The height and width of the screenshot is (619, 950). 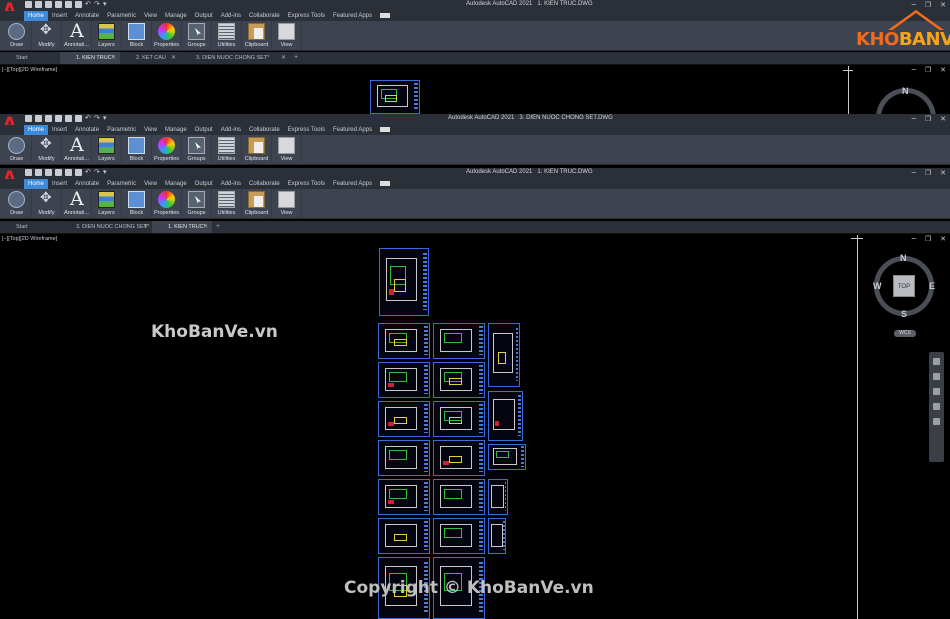 What do you see at coordinates (46, 145) in the screenshot?
I see `move-icon` at bounding box center [46, 145].